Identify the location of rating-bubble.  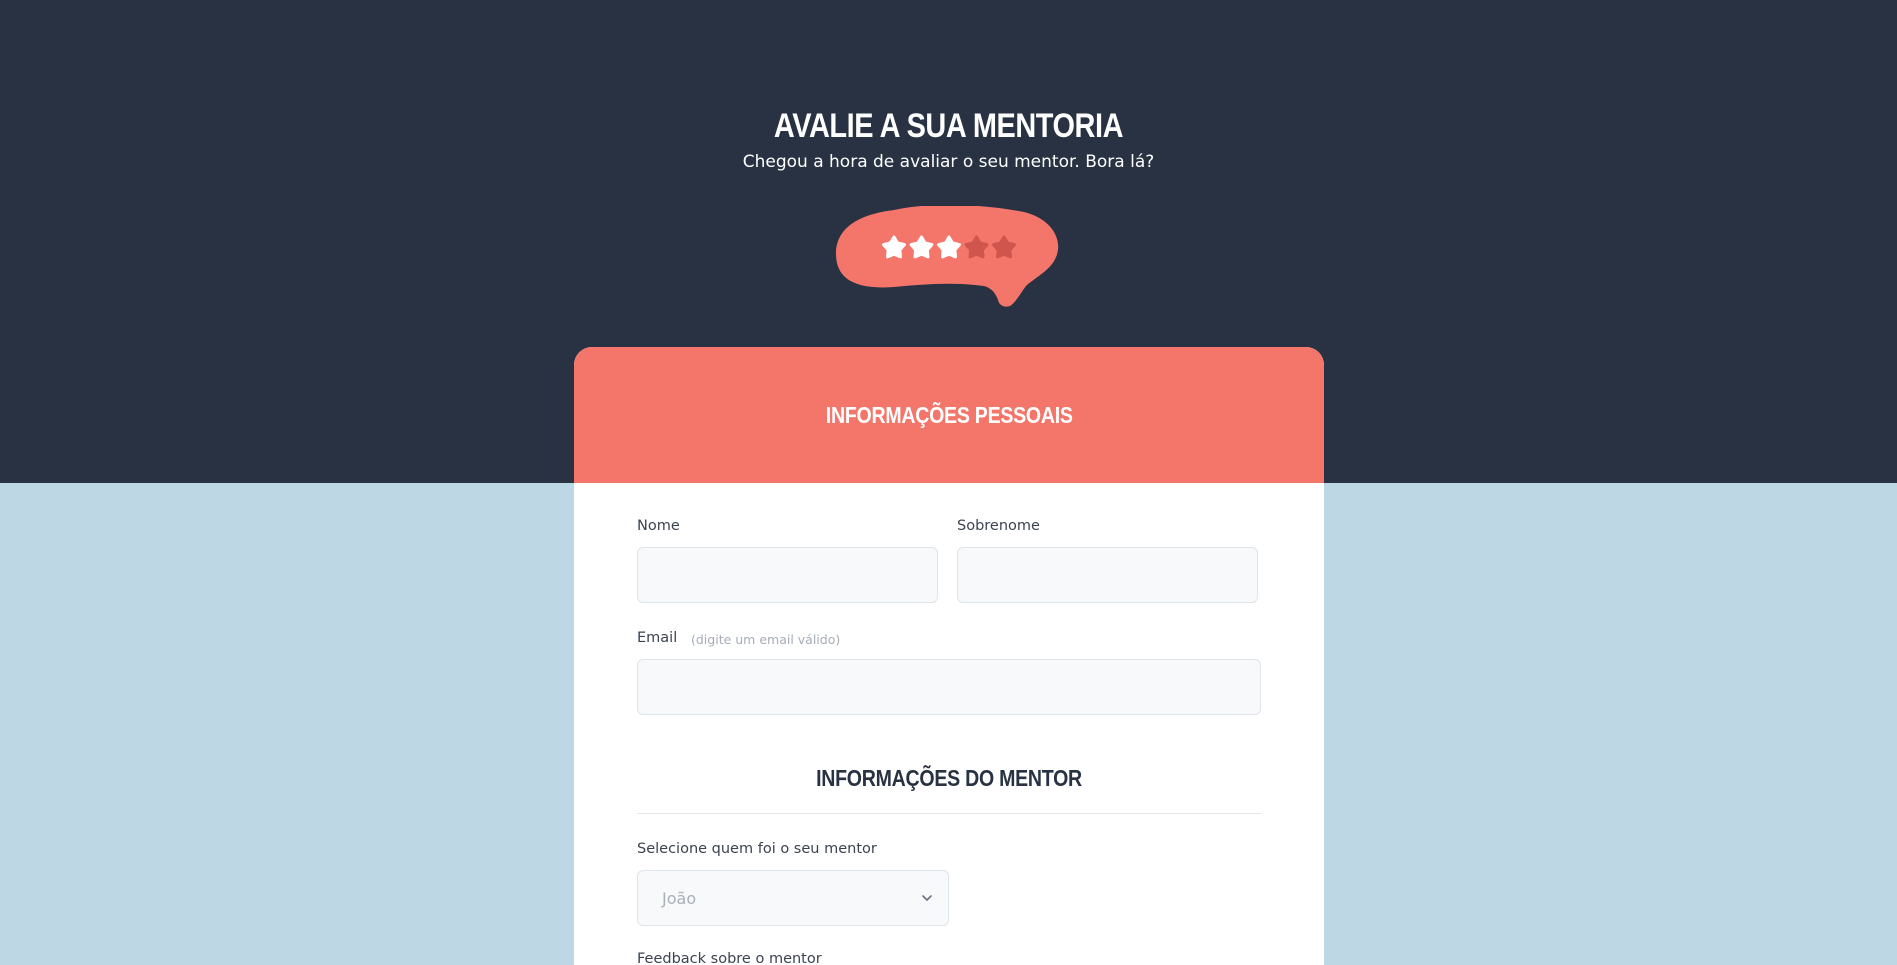
(949, 258).